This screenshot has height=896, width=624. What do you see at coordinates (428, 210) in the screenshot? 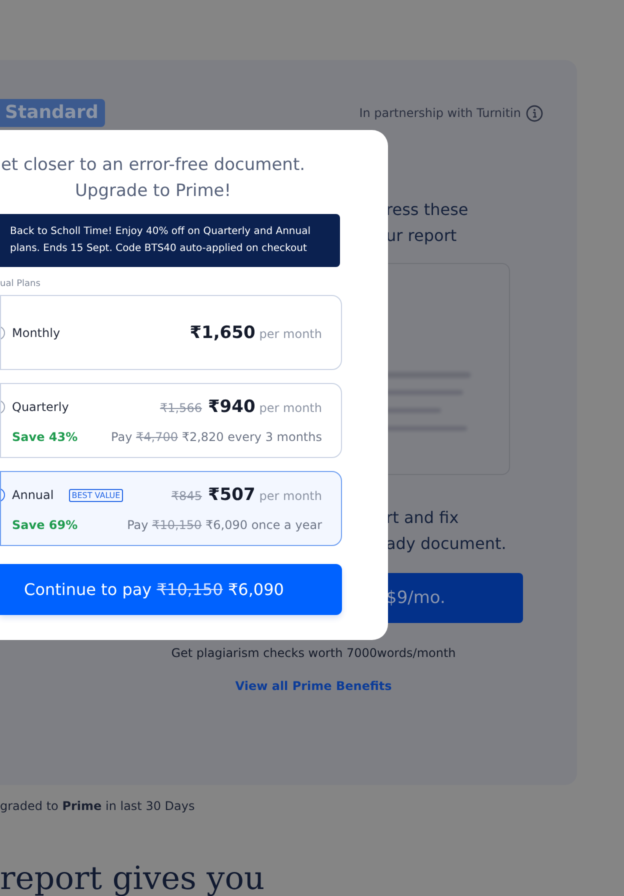
I see `heading-text: ress these` at bounding box center [428, 210].